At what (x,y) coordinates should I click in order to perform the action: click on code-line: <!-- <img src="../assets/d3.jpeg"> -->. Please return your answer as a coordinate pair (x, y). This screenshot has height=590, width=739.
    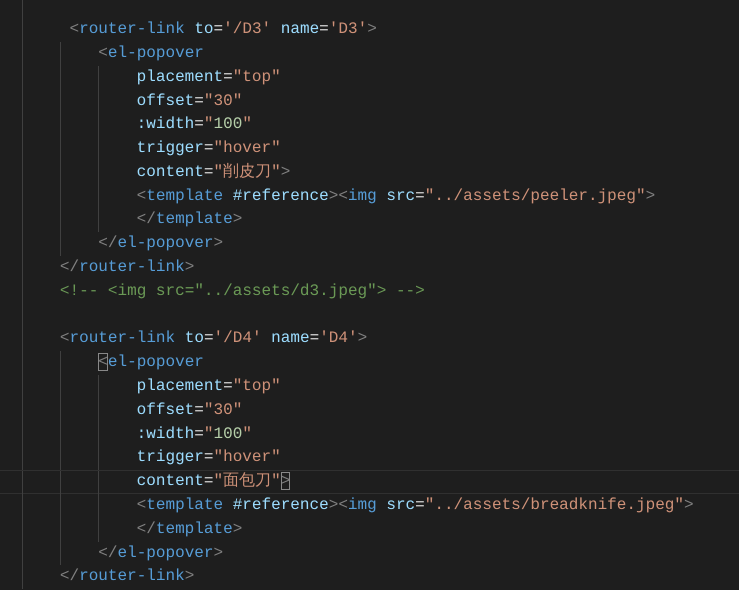
    Looking at the image, I should click on (242, 291).